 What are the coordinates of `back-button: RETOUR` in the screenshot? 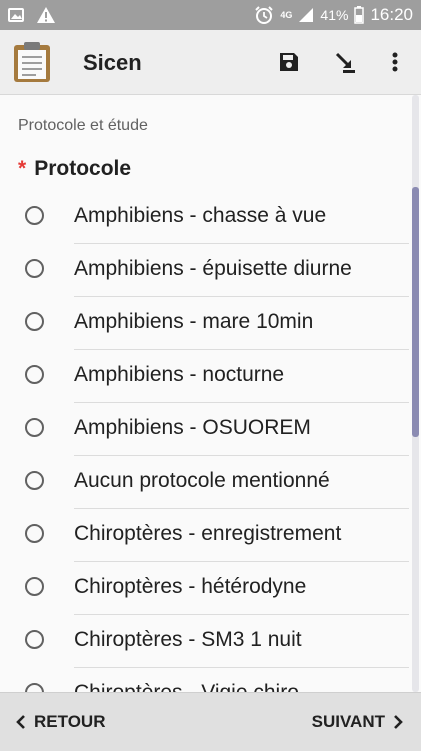 It's located at (60, 722).